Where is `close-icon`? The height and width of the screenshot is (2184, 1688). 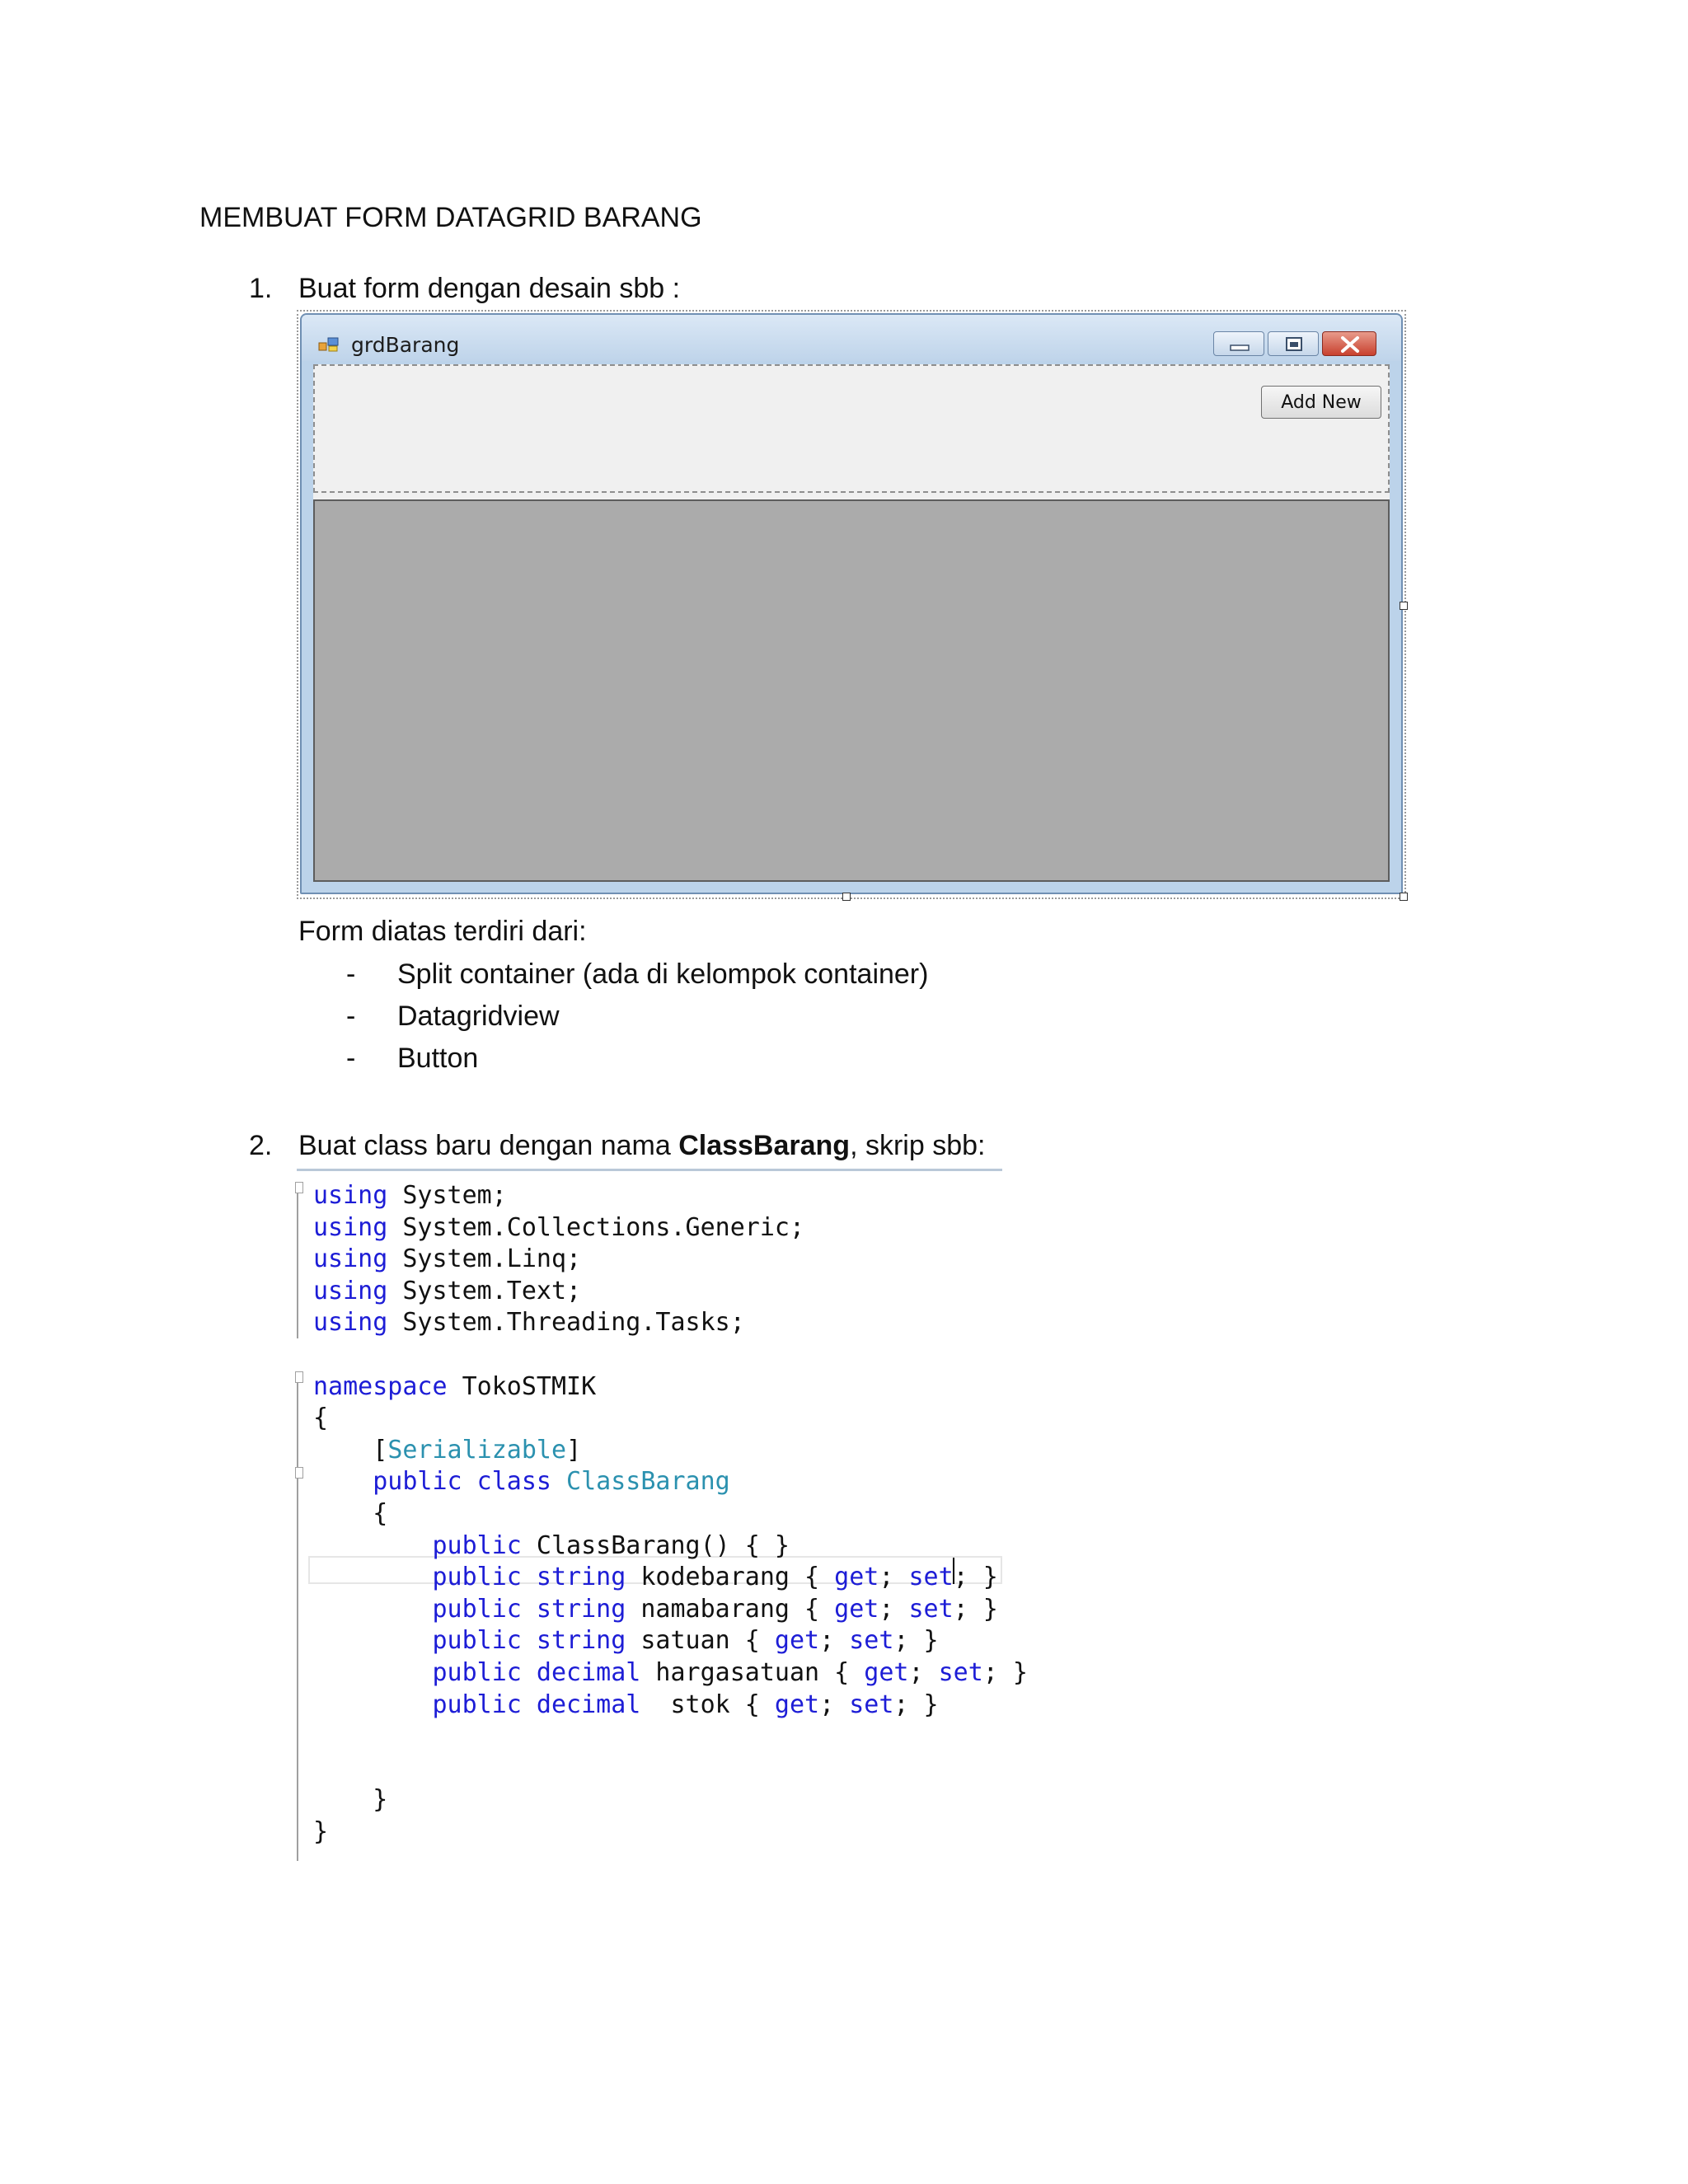
close-icon is located at coordinates (1350, 344).